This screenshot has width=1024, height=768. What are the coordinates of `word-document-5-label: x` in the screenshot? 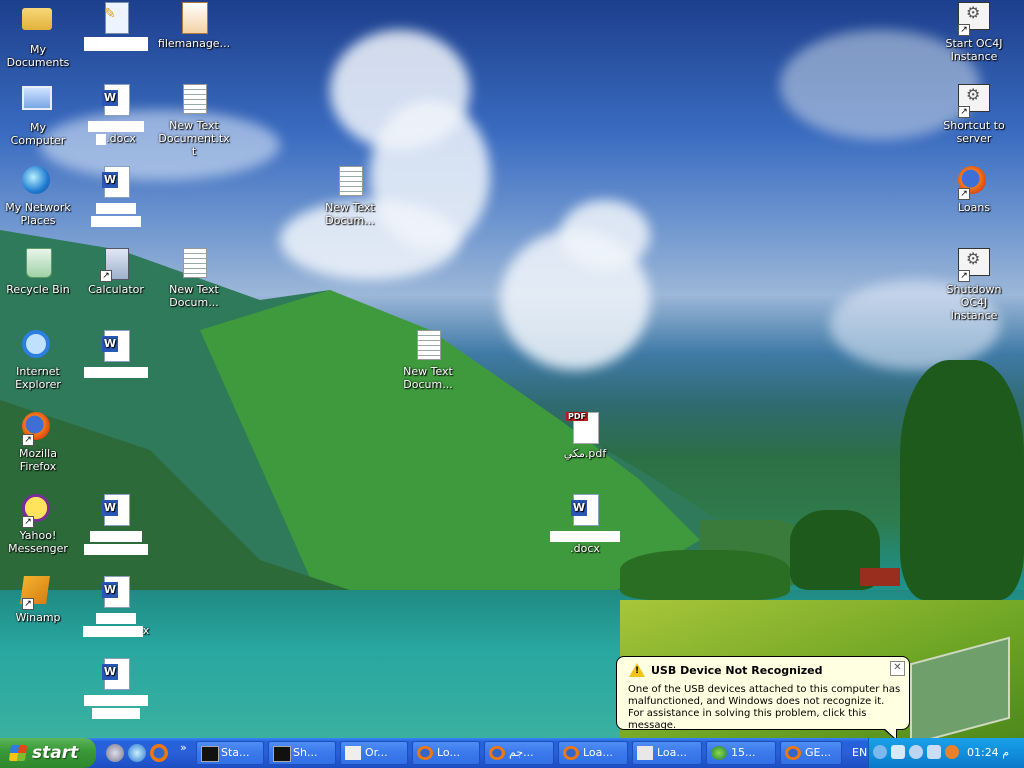 It's located at (116, 624).